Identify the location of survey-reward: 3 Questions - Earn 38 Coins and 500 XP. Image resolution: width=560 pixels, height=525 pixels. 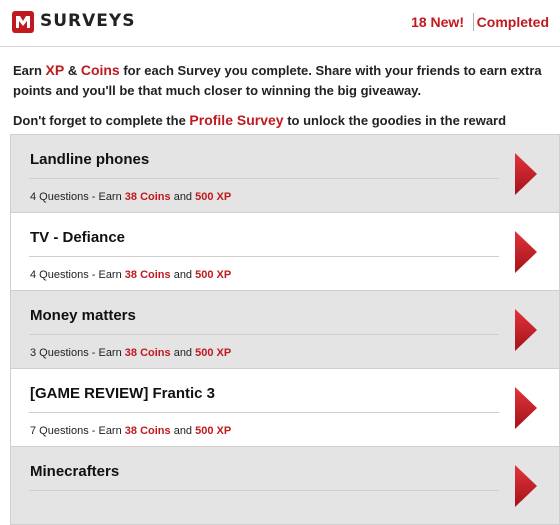
(131, 353).